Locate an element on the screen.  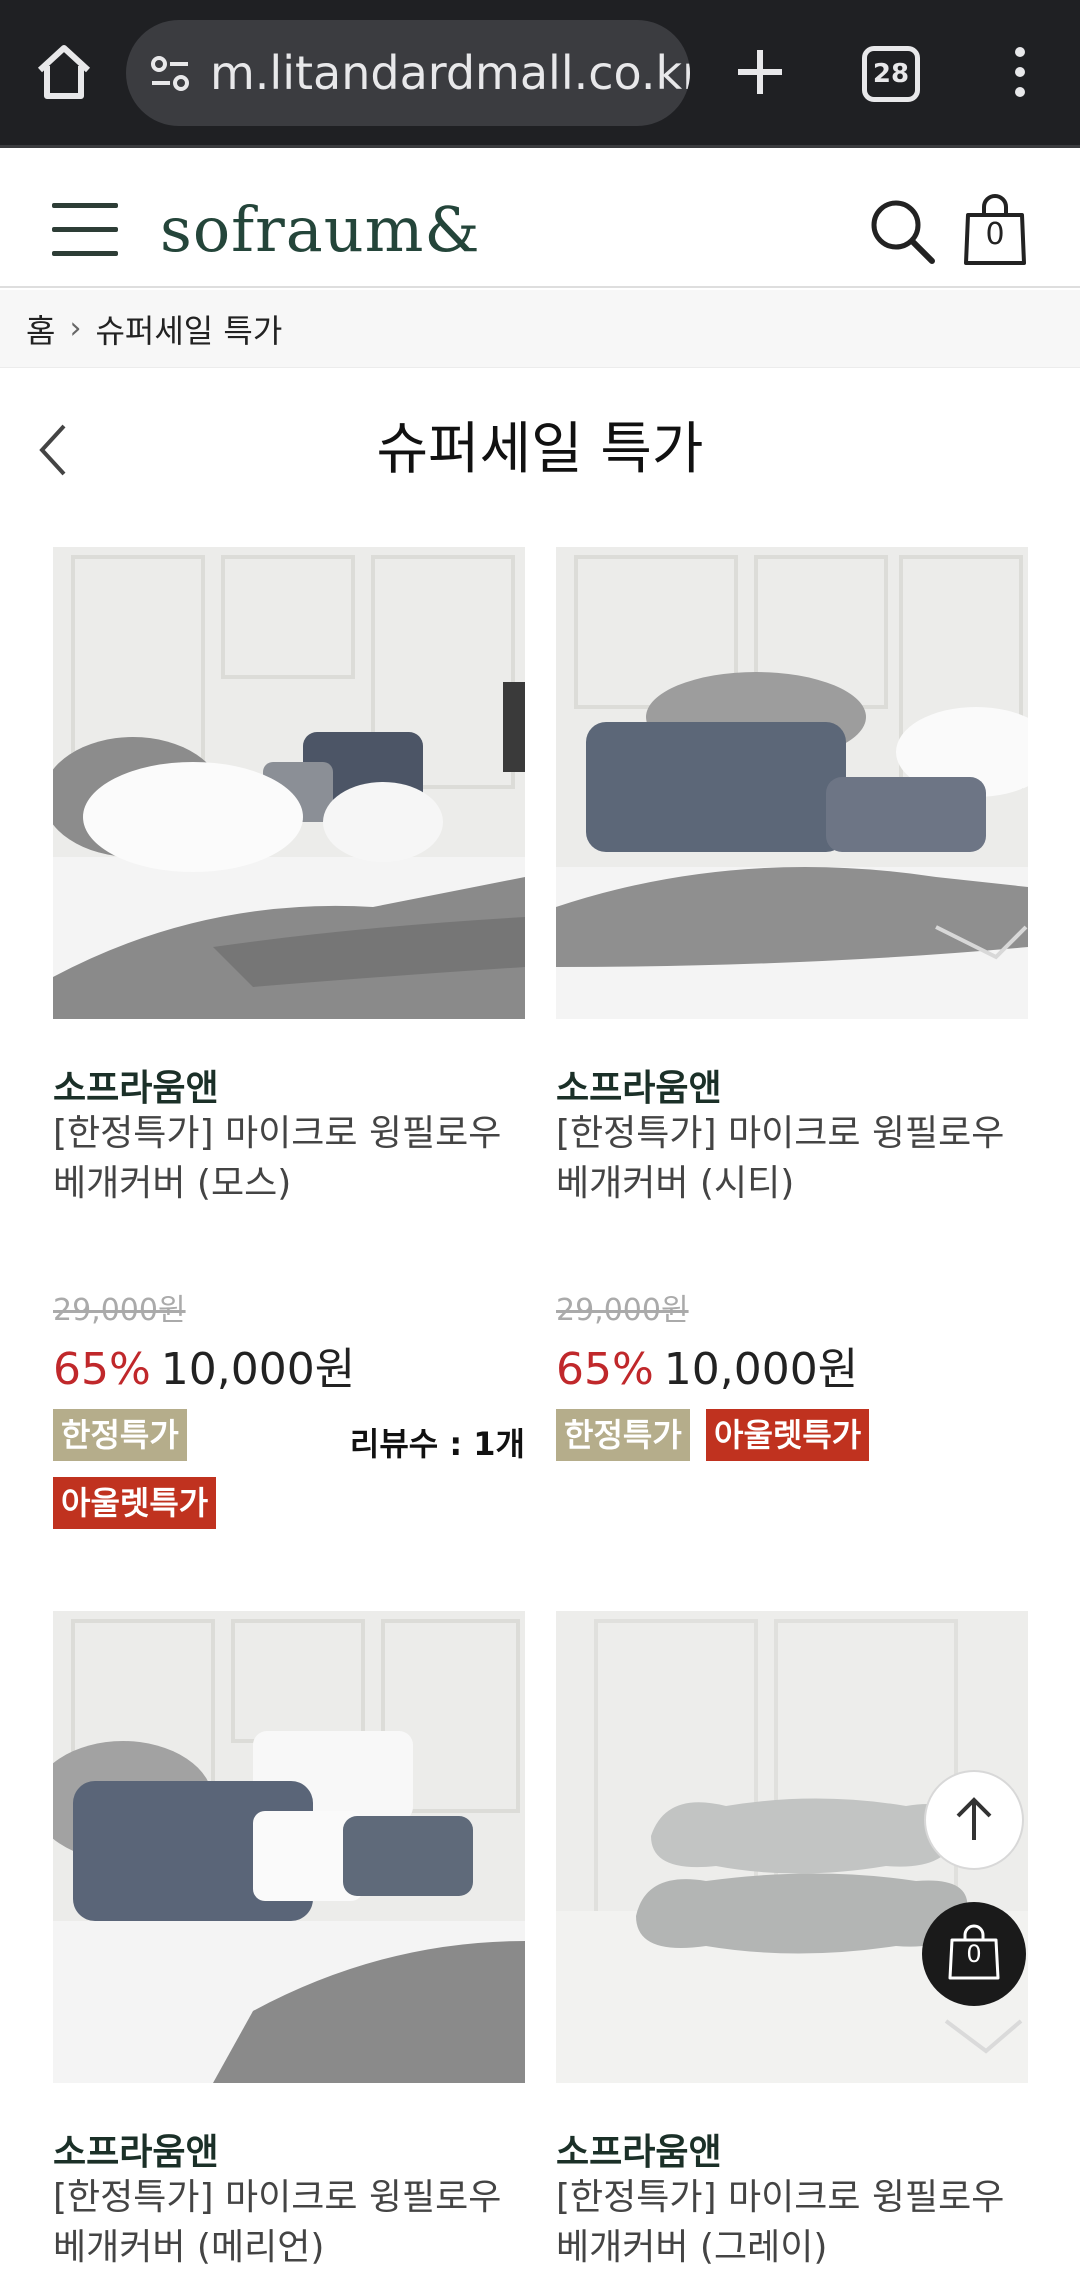
tab-switcher-button: 28 is located at coordinates (891, 74).